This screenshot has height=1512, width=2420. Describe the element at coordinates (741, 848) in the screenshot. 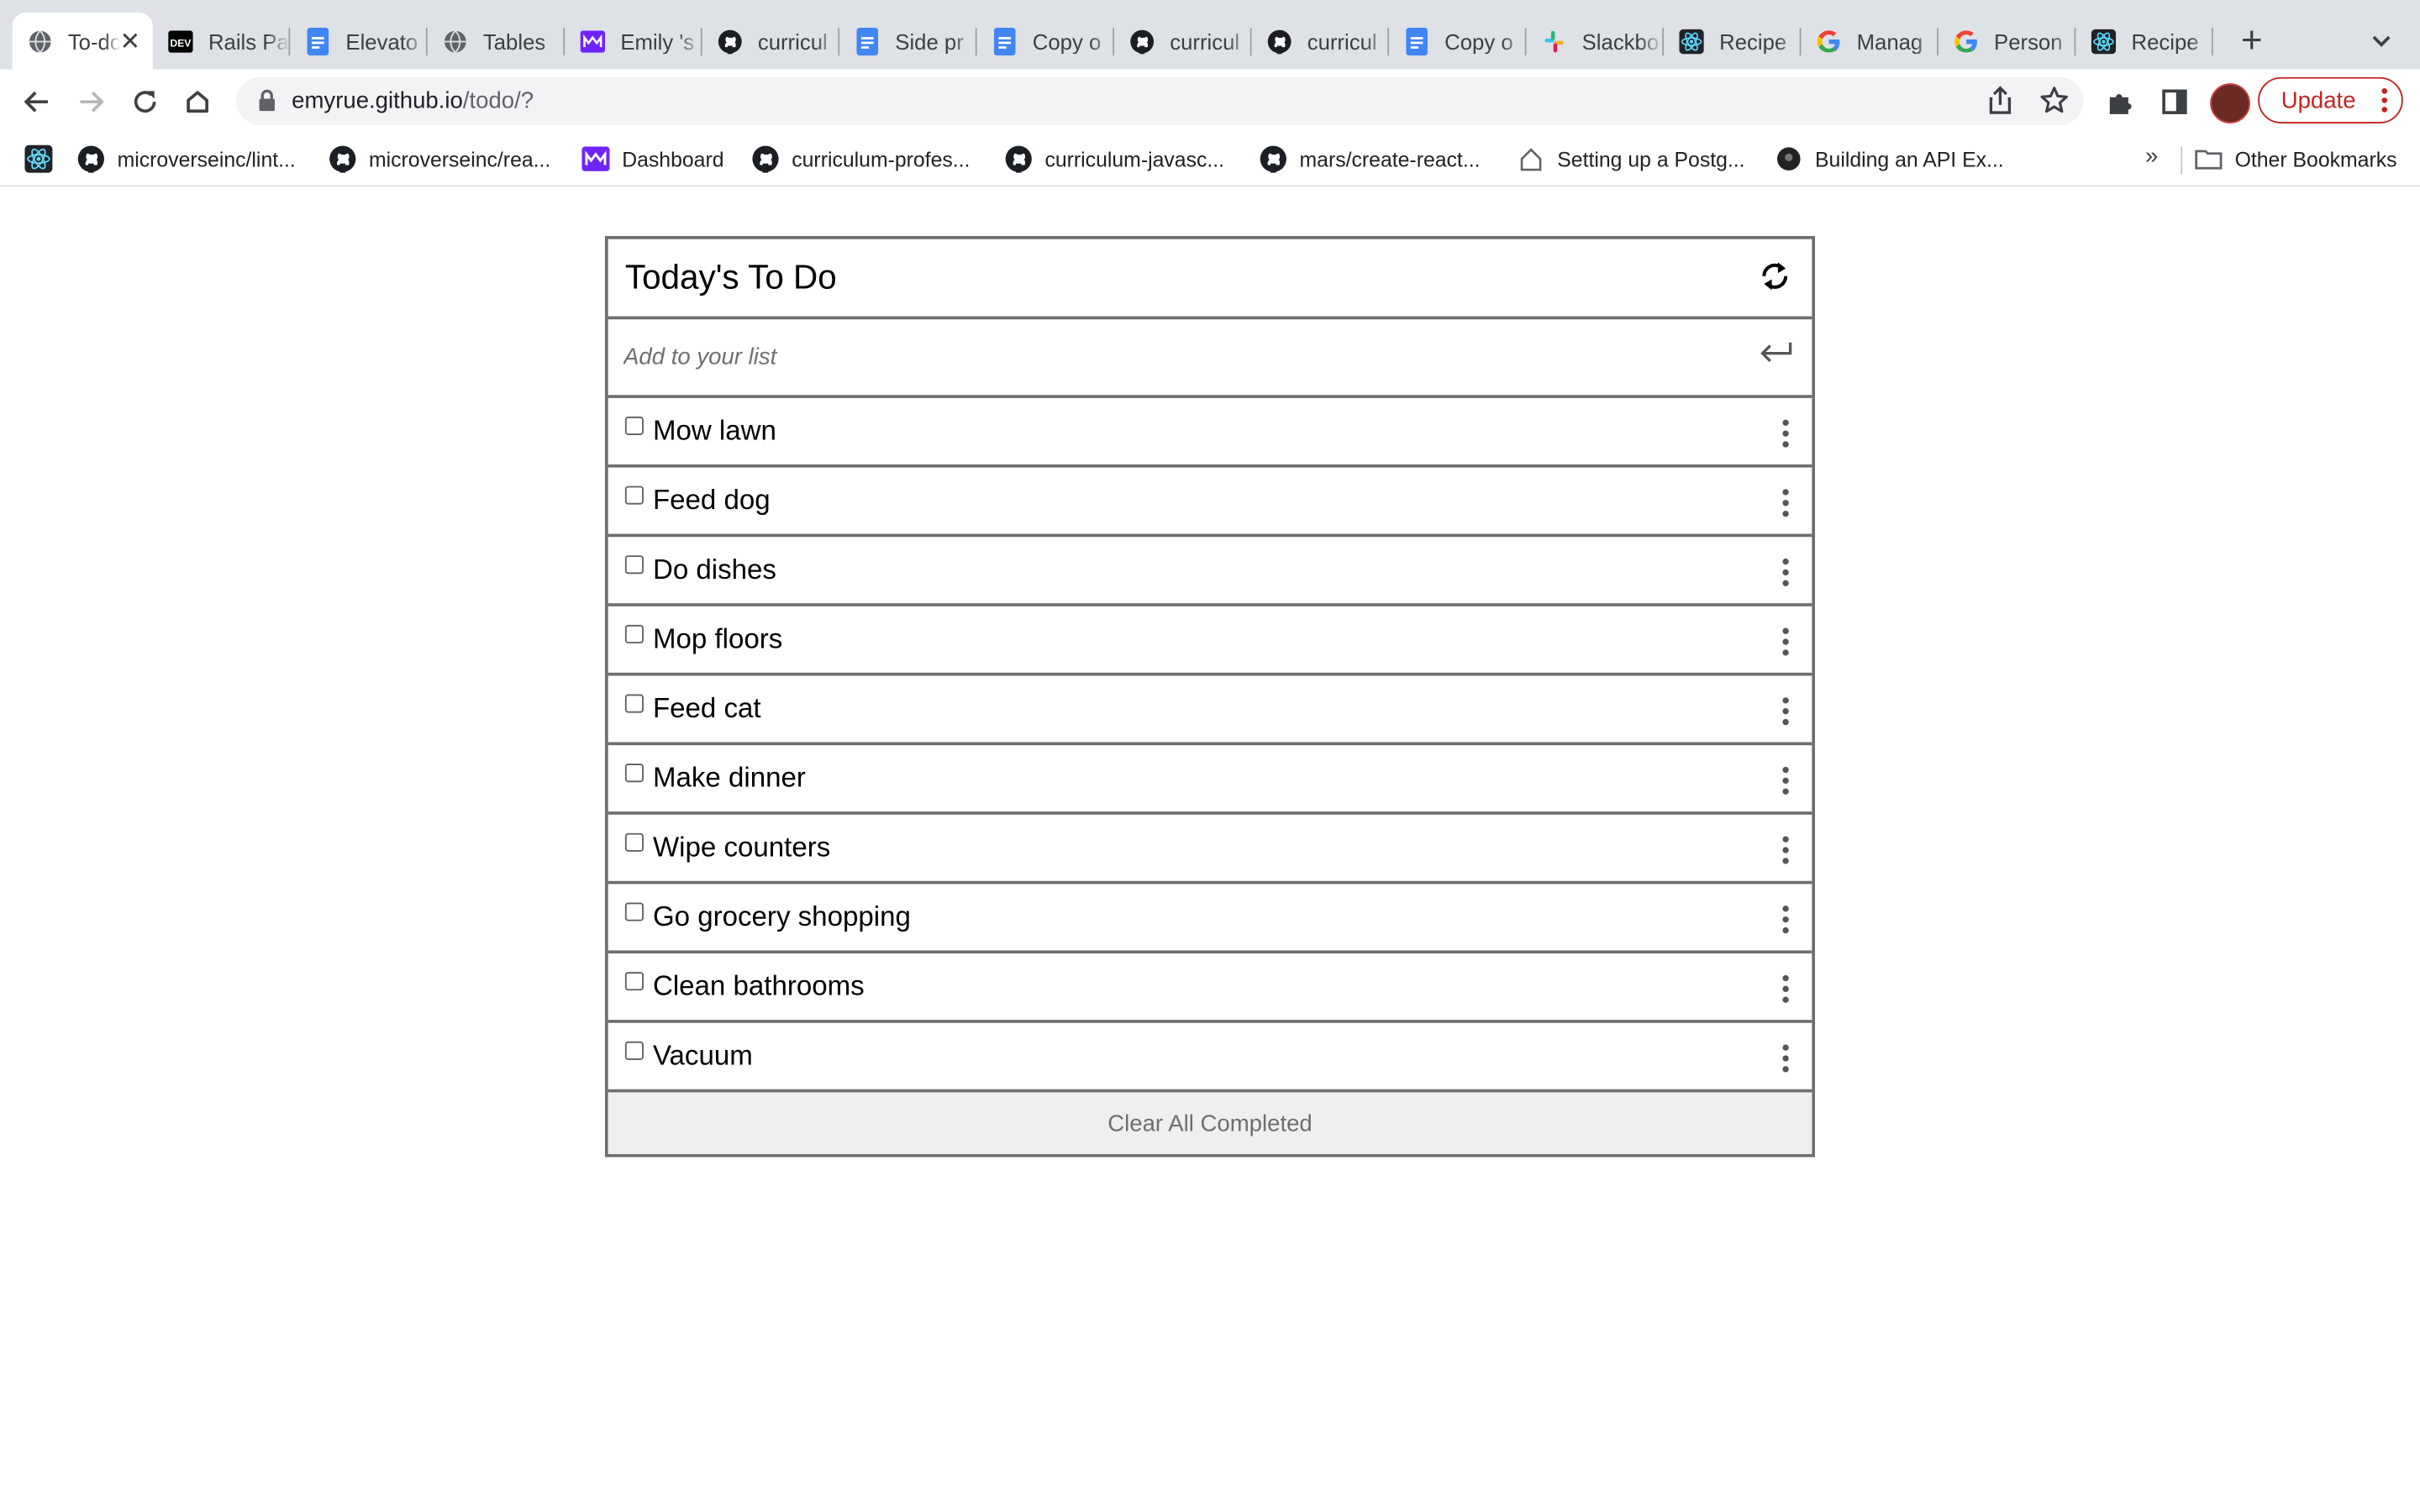

I see `item-description: Wipe counters` at that location.